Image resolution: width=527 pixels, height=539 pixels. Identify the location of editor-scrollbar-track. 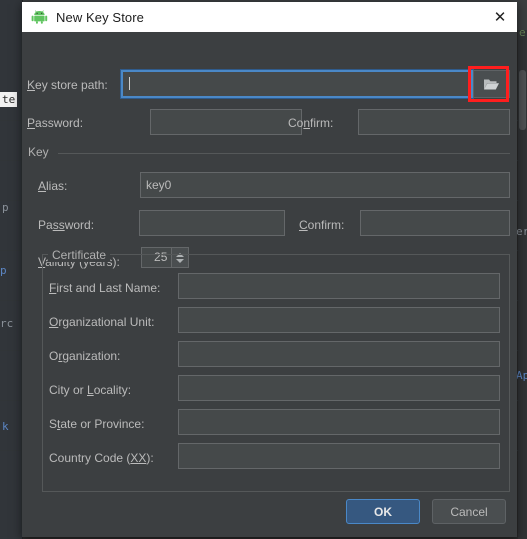
(522, 284).